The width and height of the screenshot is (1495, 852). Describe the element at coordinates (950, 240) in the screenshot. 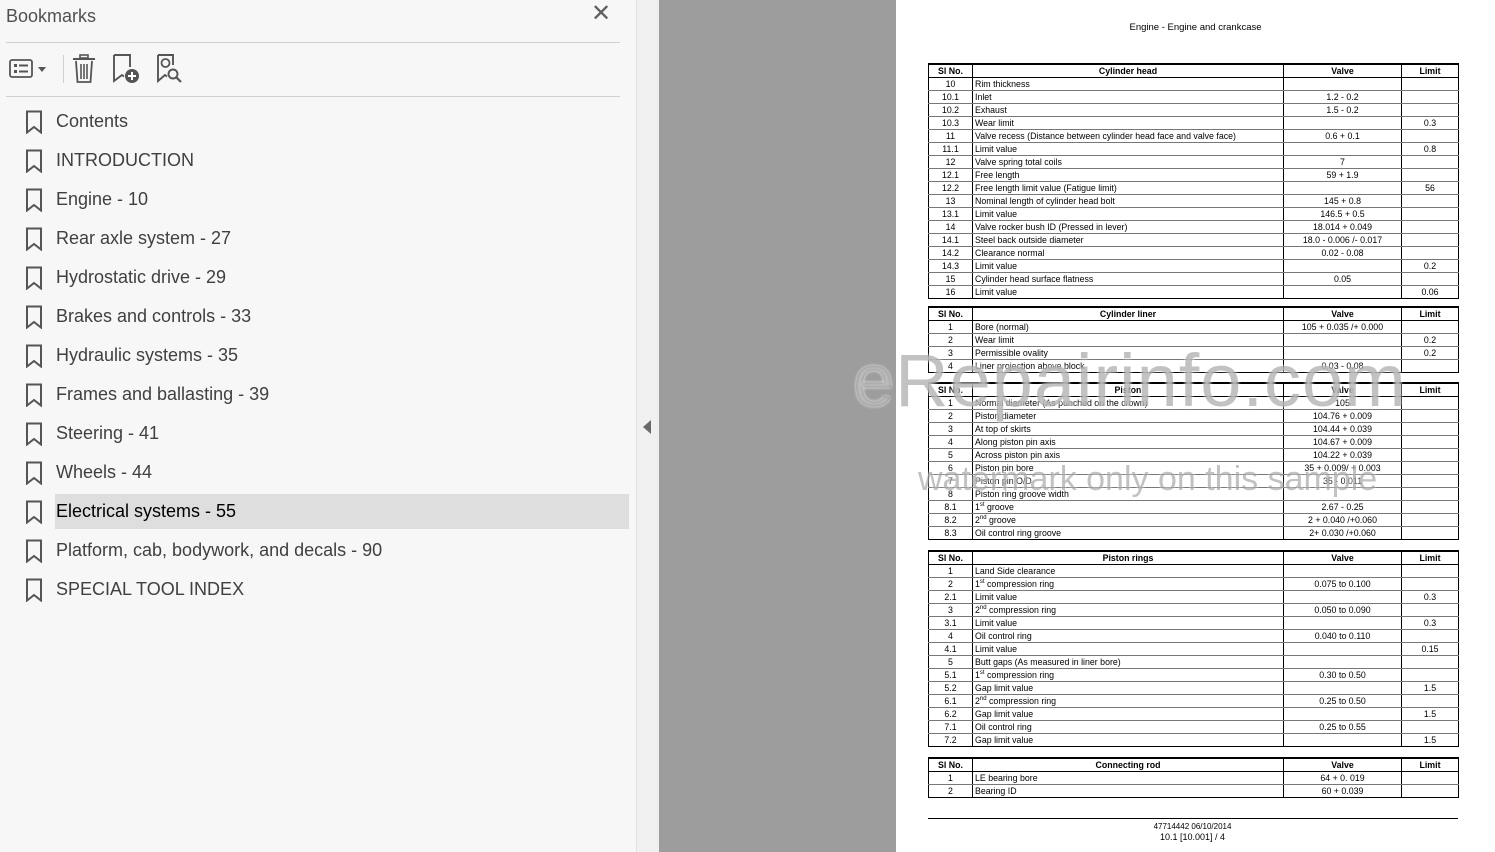

I see `table-cell: 14.1` at that location.